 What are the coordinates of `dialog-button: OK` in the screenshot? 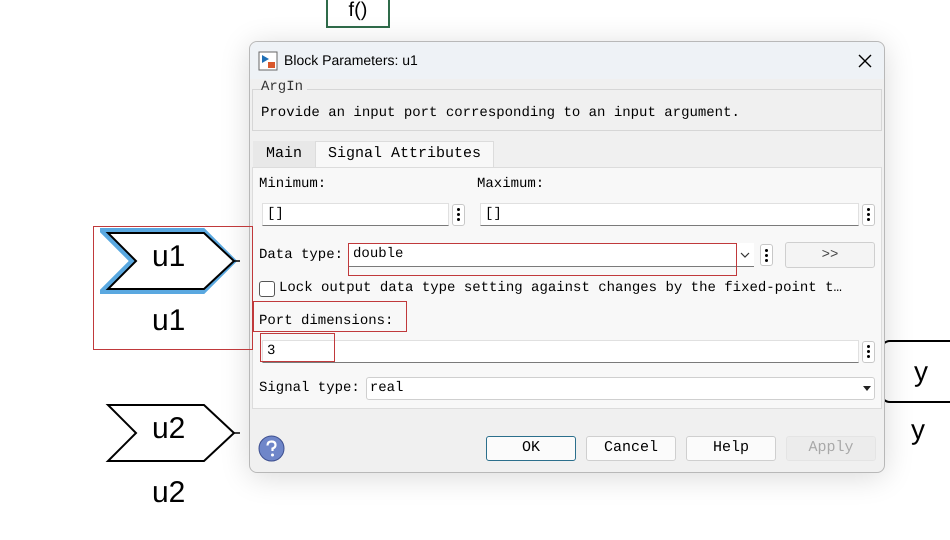 It's located at (531, 448).